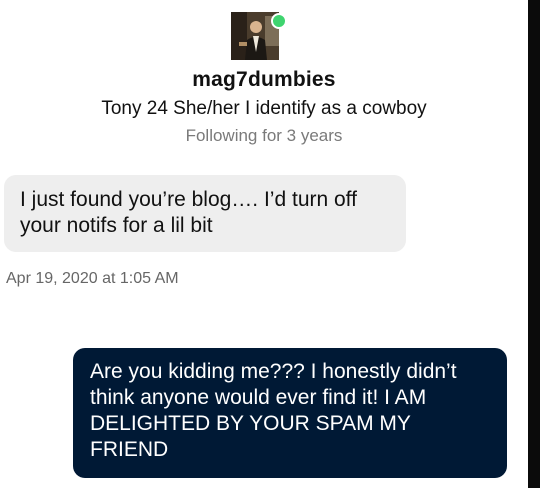 This screenshot has height=488, width=540. What do you see at coordinates (259, 36) in the screenshot?
I see `avatar-container` at bounding box center [259, 36].